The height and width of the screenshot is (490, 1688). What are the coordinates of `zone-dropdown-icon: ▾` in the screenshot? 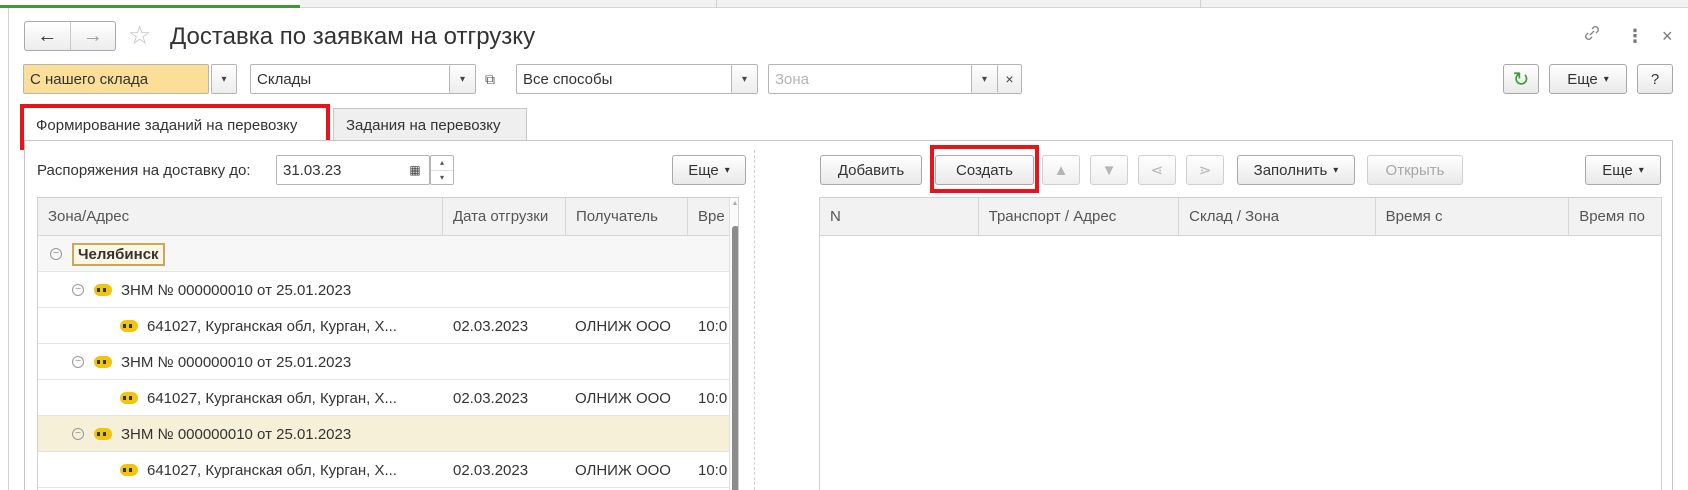 It's located at (984, 79).